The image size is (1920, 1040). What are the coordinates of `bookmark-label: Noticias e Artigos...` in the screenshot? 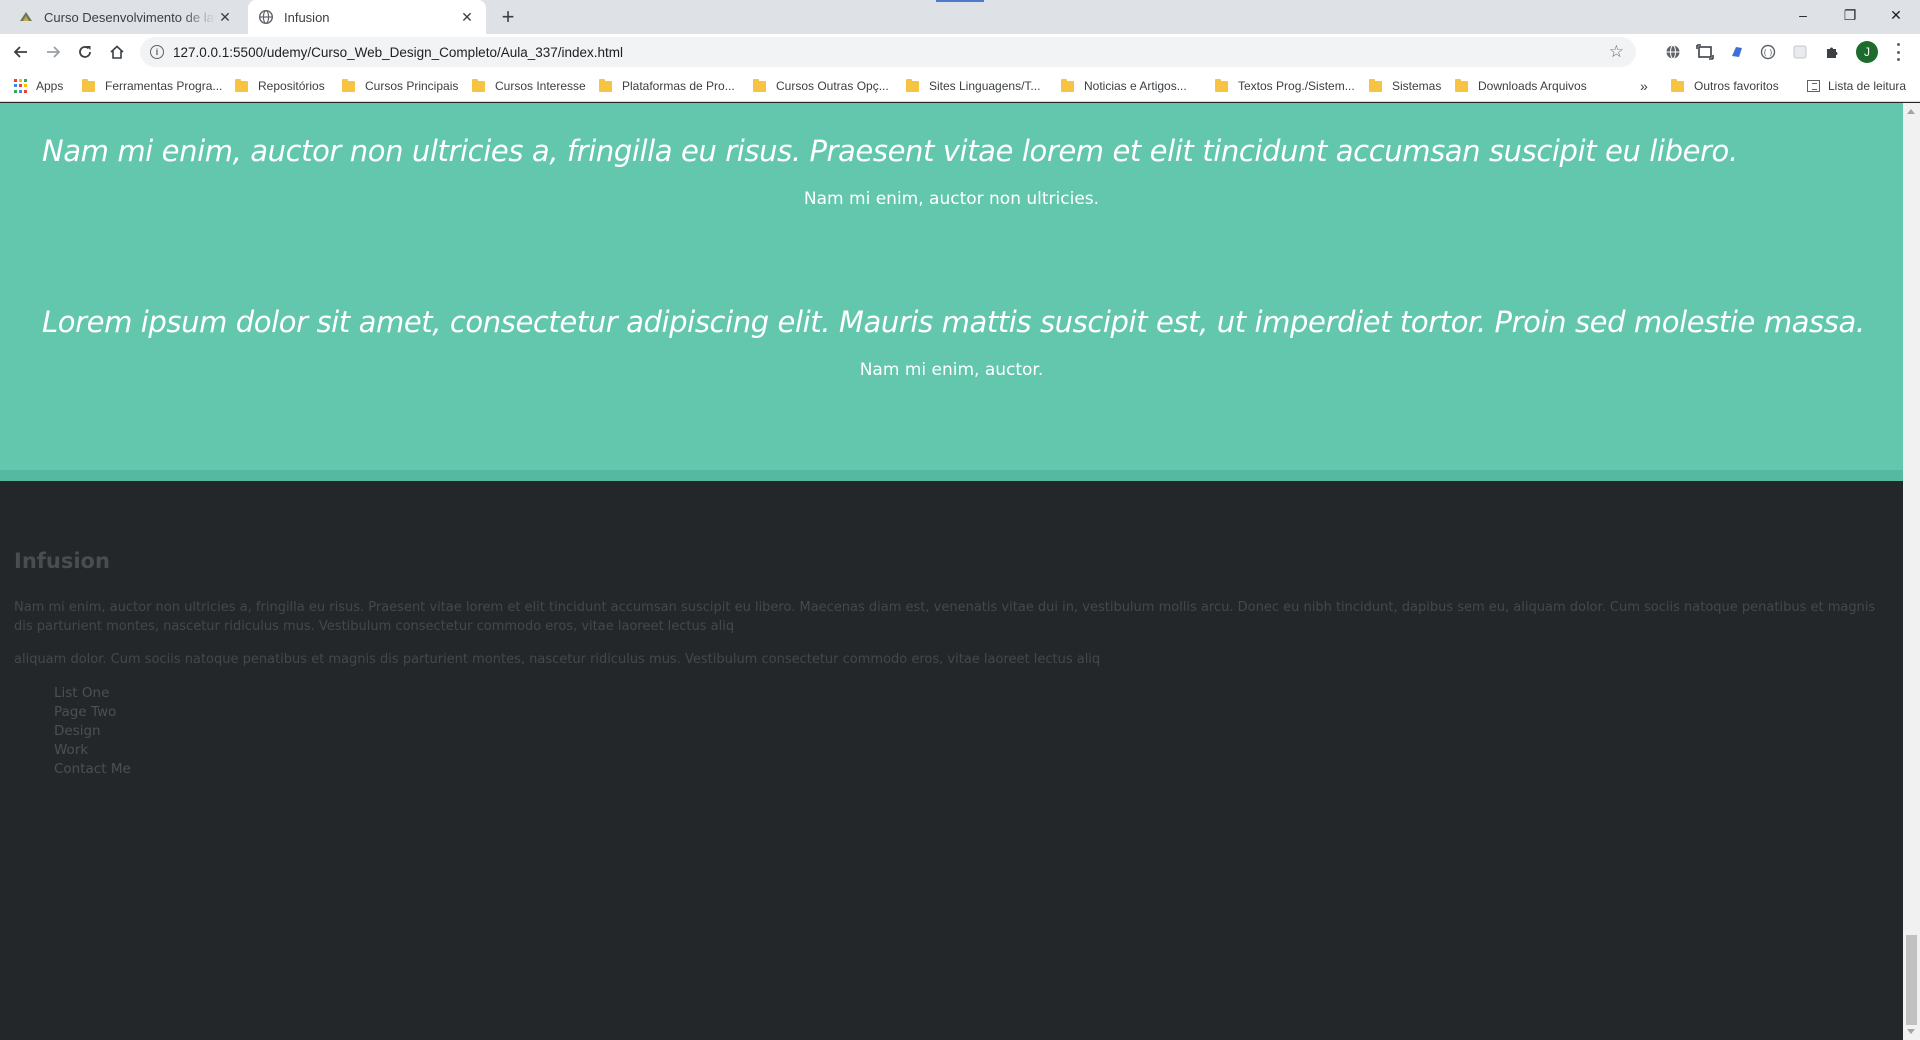 It's located at (1135, 86).